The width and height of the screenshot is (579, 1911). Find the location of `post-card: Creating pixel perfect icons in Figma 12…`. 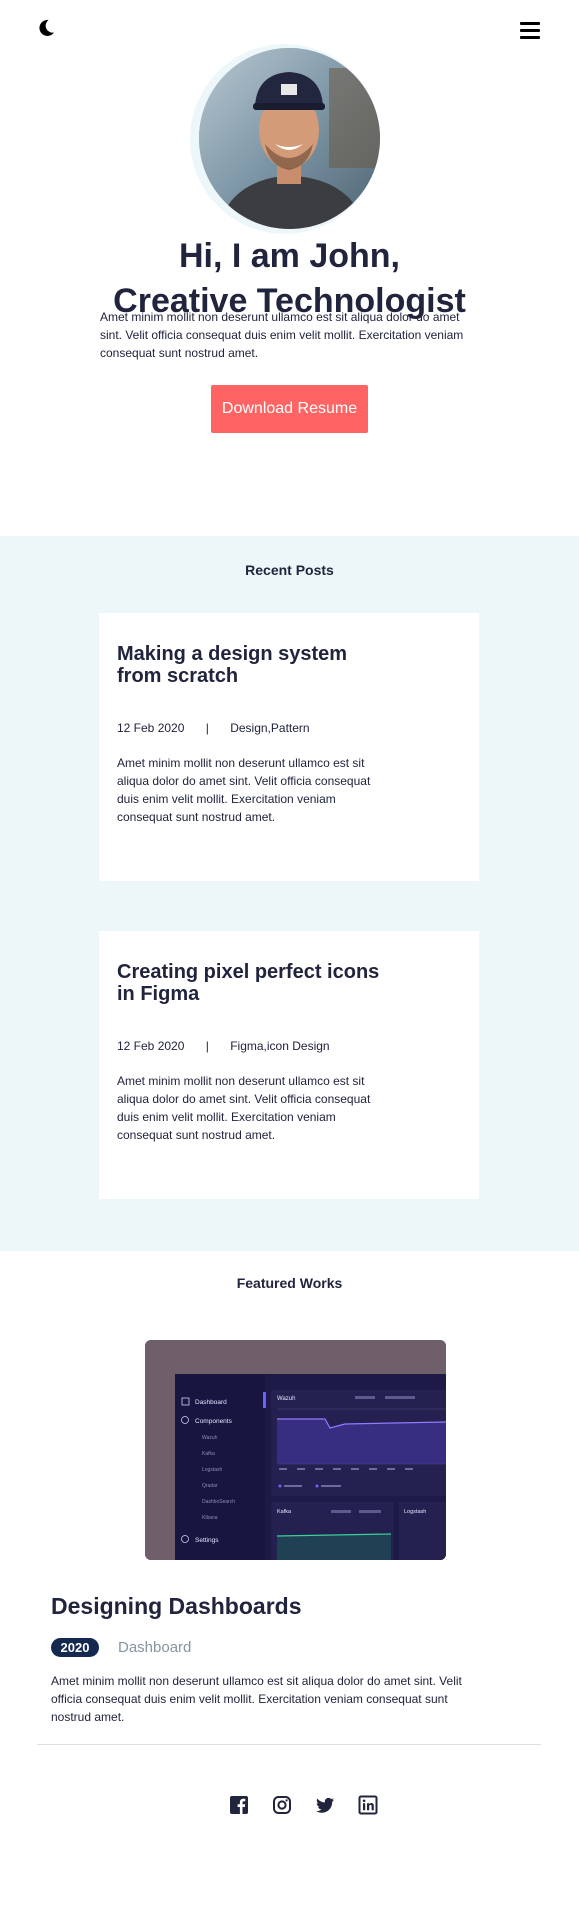

post-card: Creating pixel perfect icons in Figma 12… is located at coordinates (289, 1065).